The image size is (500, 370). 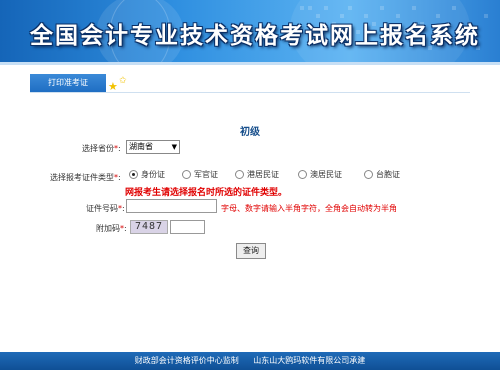 What do you see at coordinates (320, 174) in the screenshot?
I see `id-type-option-macau: 澳居民证` at bounding box center [320, 174].